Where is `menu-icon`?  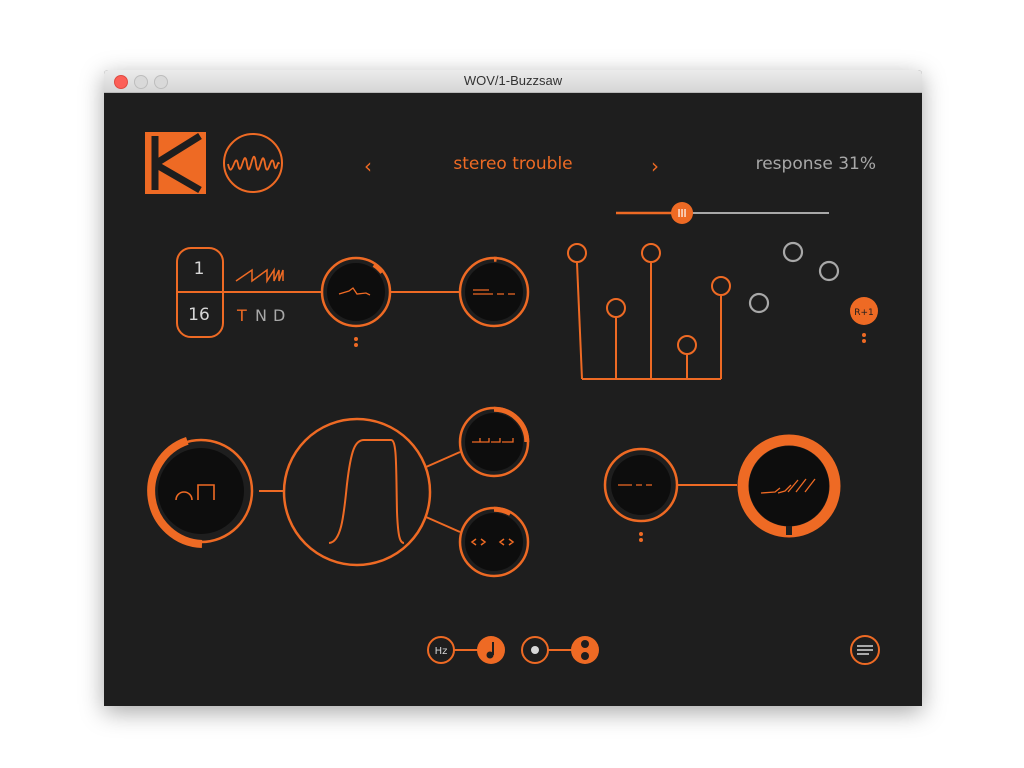 menu-icon is located at coordinates (865, 650).